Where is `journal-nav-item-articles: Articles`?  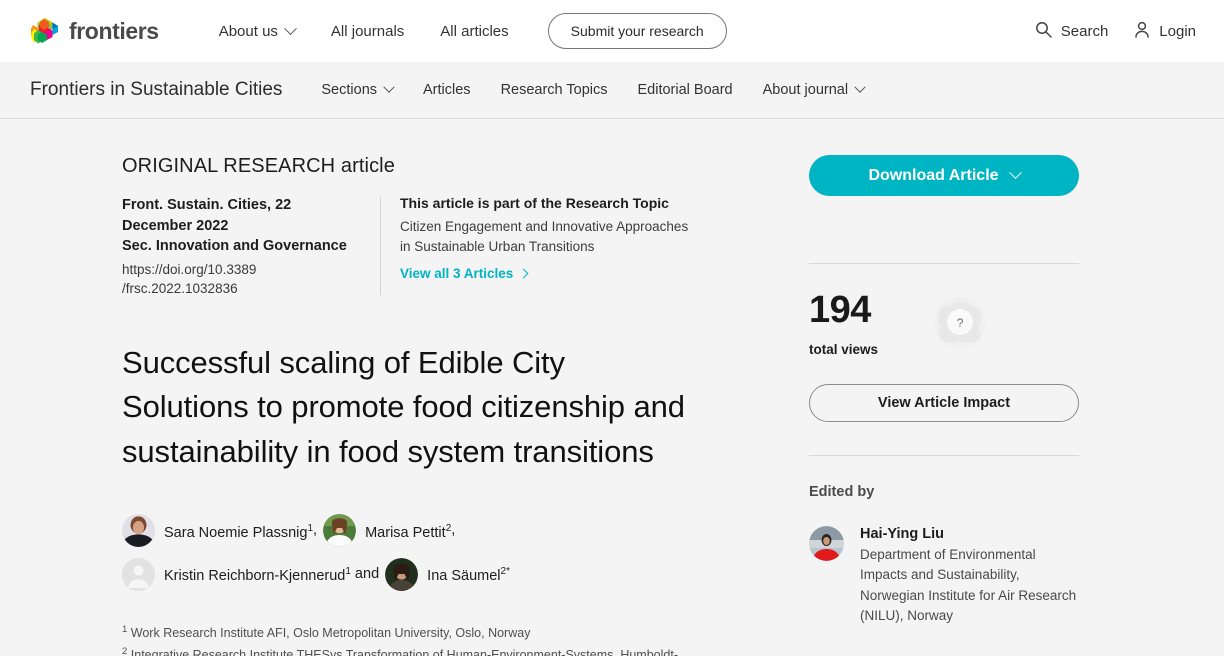
journal-nav-item-articles: Articles is located at coordinates (447, 90).